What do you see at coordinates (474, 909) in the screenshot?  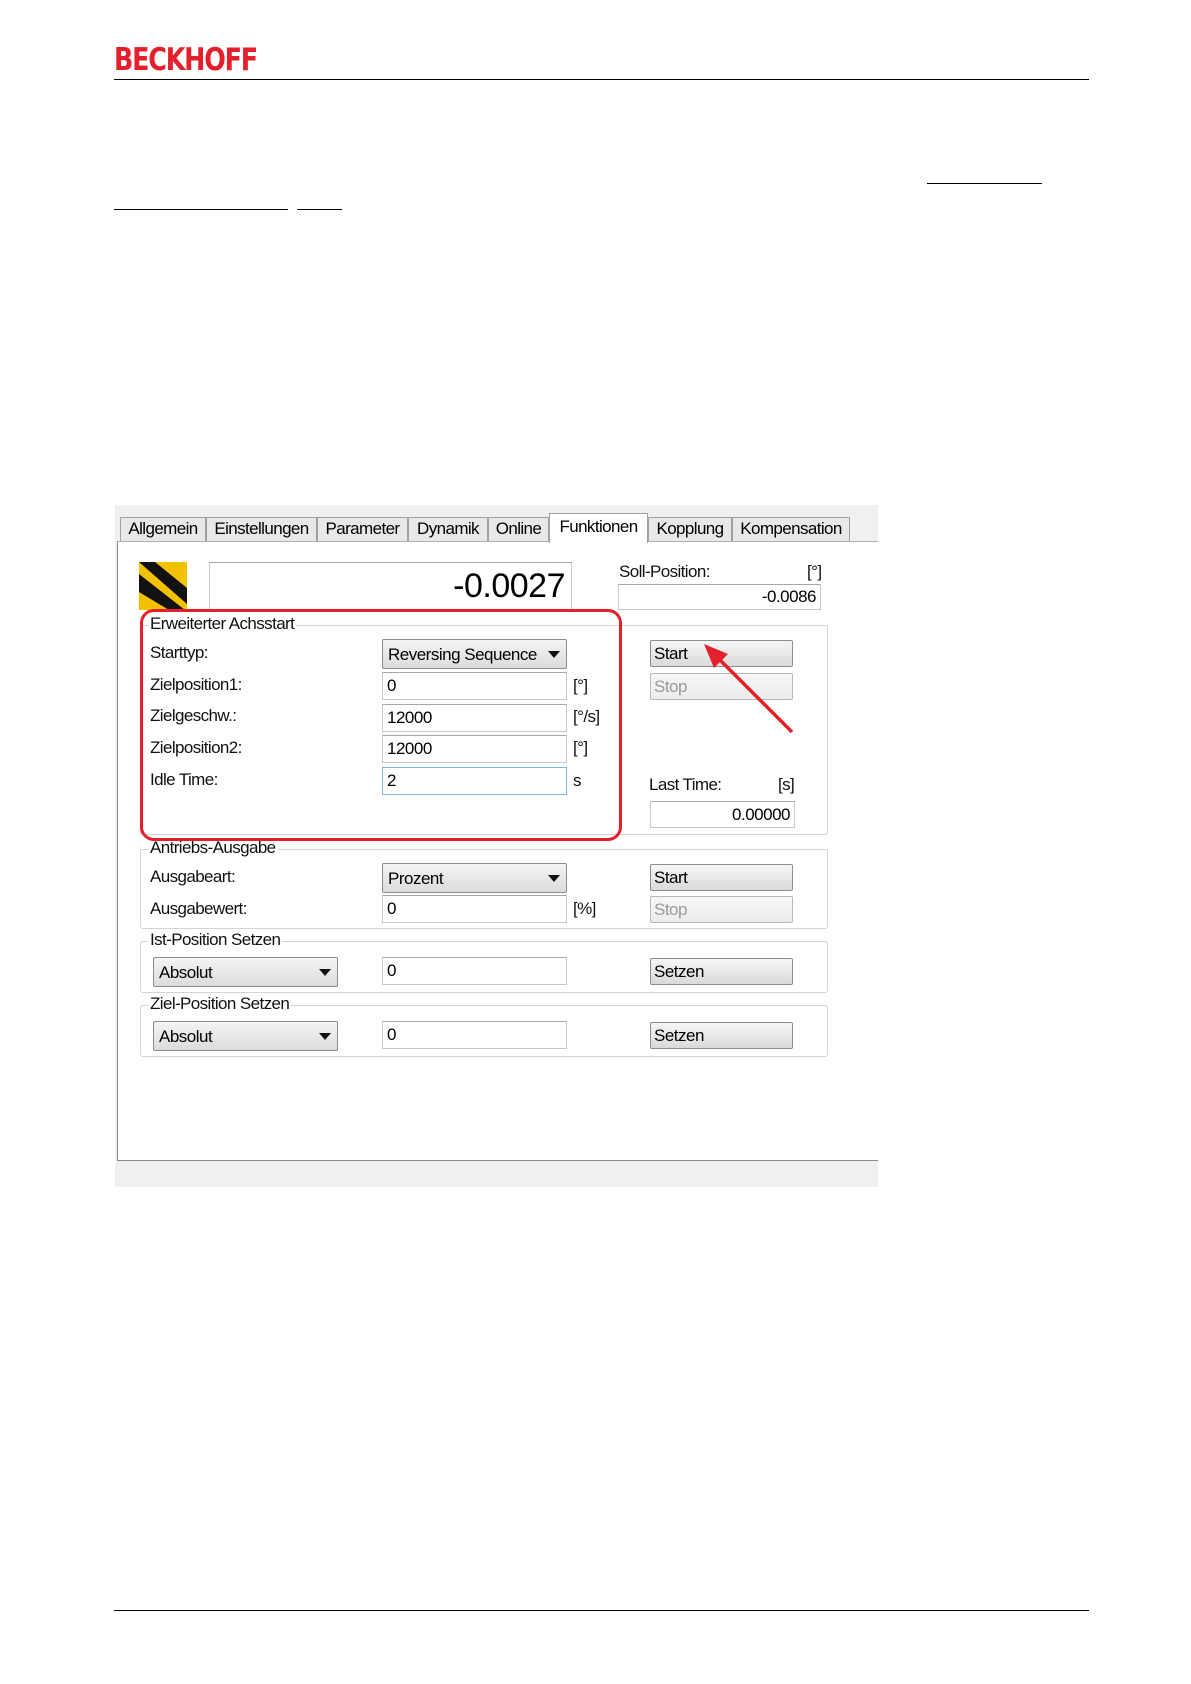 I see `ausgabewert-input: 0` at bounding box center [474, 909].